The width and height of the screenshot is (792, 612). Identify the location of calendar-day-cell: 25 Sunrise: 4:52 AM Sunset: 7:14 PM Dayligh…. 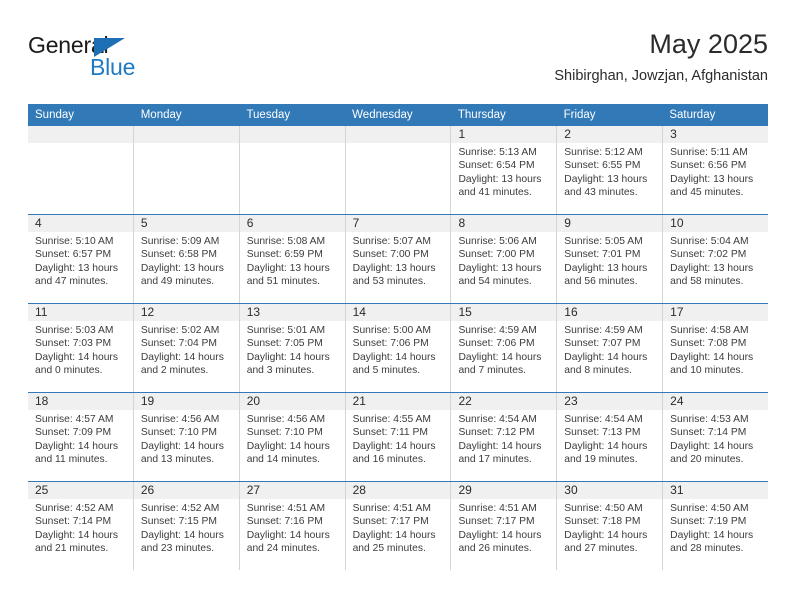
(80, 526).